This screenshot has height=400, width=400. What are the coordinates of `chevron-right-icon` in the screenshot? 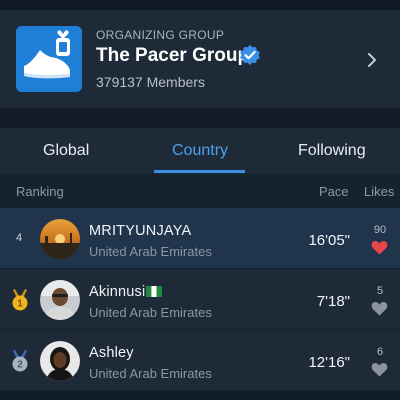 It's located at (372, 60).